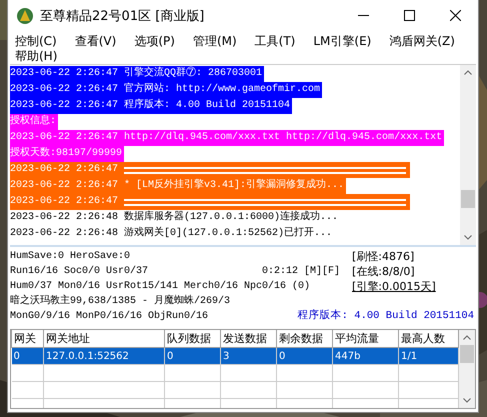 The height and width of the screenshot is (417, 487). What do you see at coordinates (37, 53) in the screenshot?
I see `menu-item: 帮助(H)` at bounding box center [37, 53].